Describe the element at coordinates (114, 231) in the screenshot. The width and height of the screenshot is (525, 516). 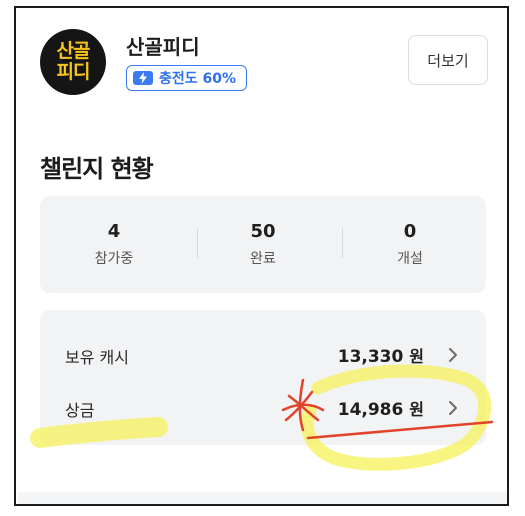
I see `stat-value: 4` at that location.